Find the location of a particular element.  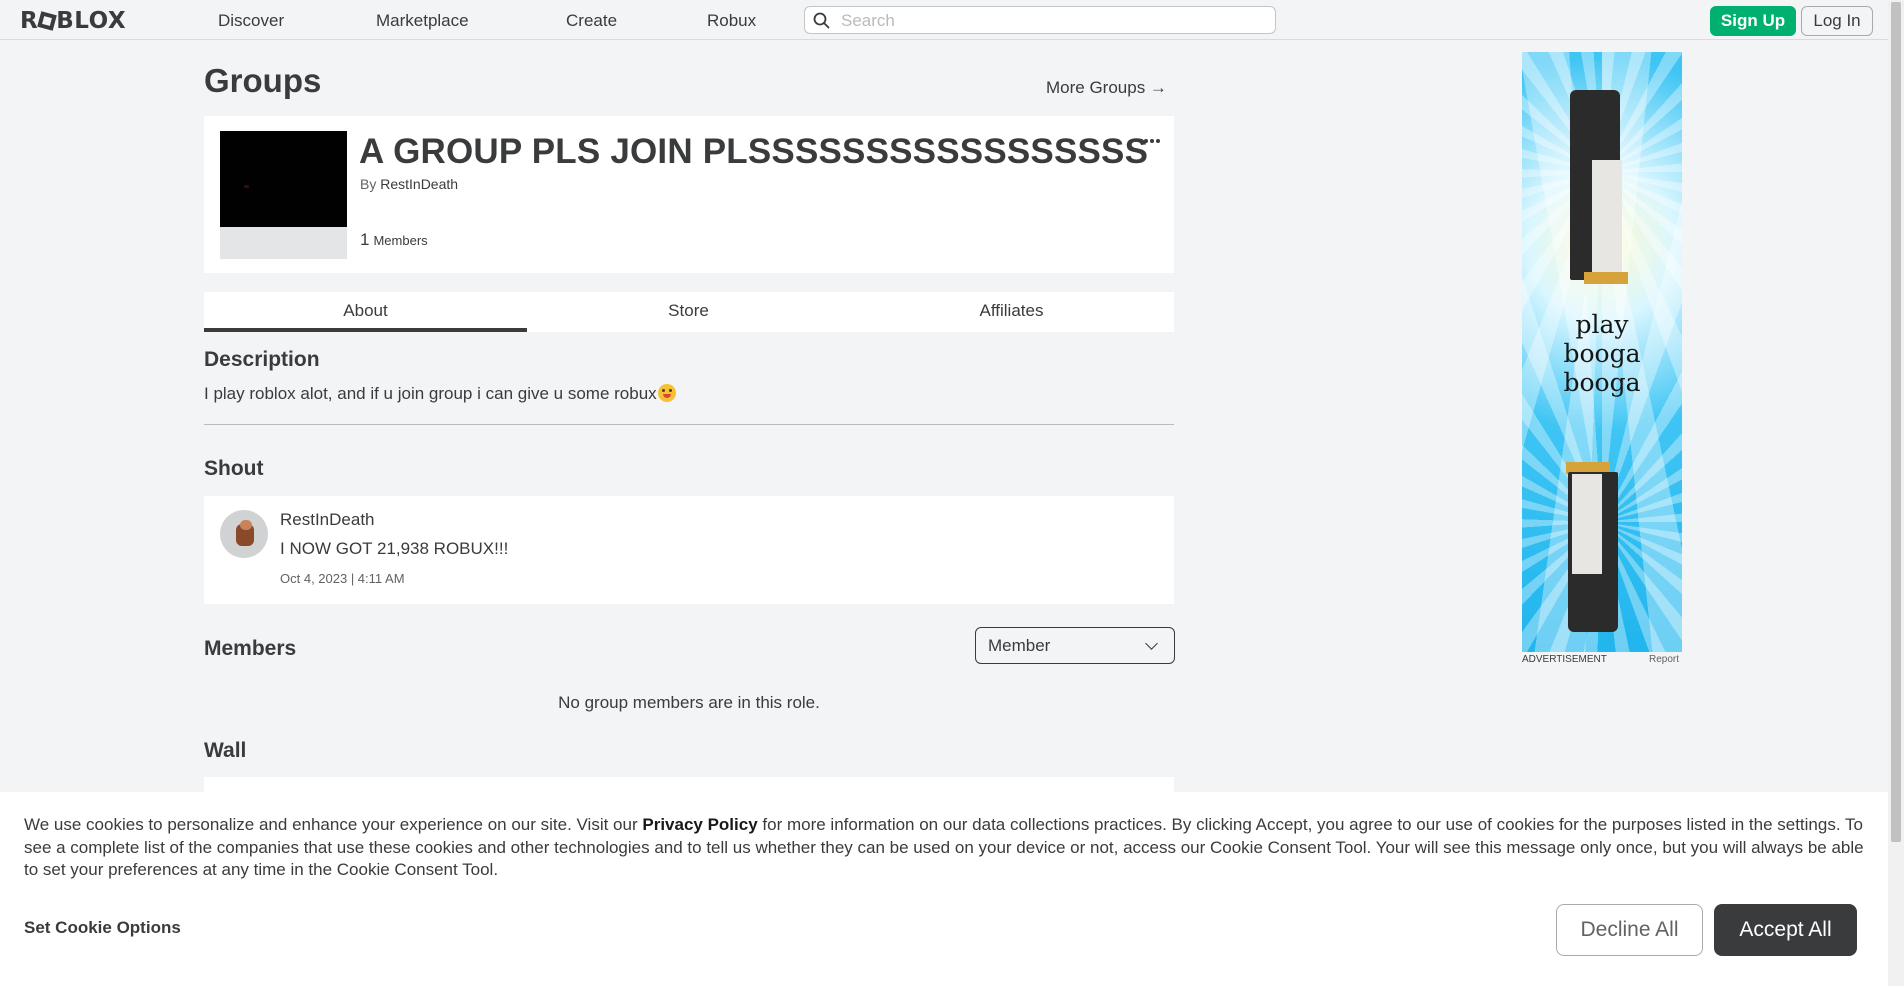

page-title: Groups is located at coordinates (263, 80).